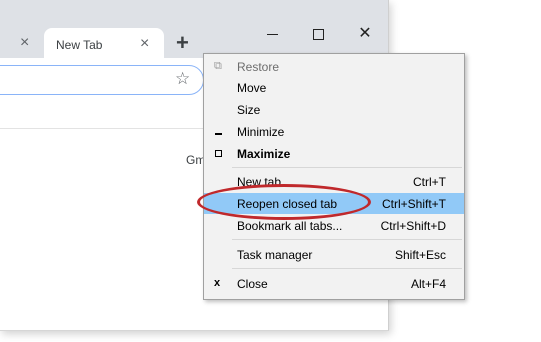 The image size is (541, 342). I want to click on title-bar: × New Tab × + ✕, so click(194, 30).